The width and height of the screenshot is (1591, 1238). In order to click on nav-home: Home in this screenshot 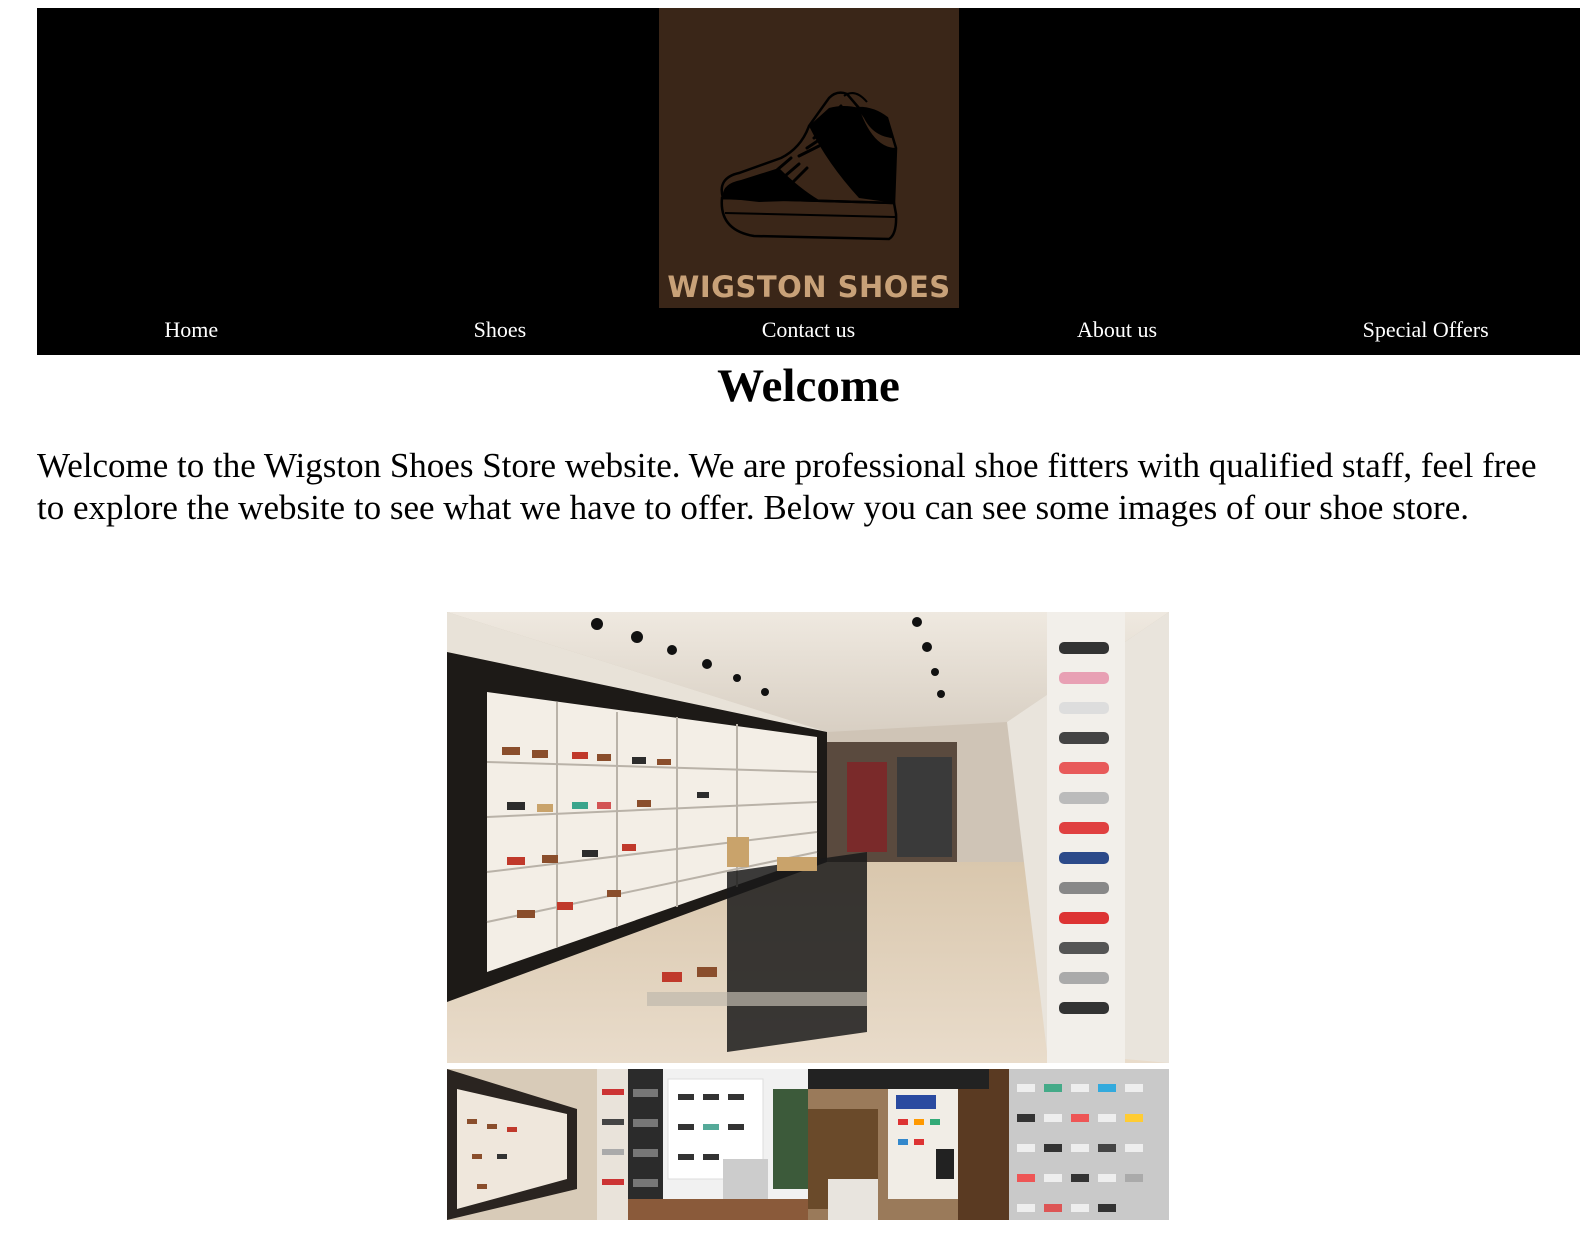, I will do `click(191, 334)`.